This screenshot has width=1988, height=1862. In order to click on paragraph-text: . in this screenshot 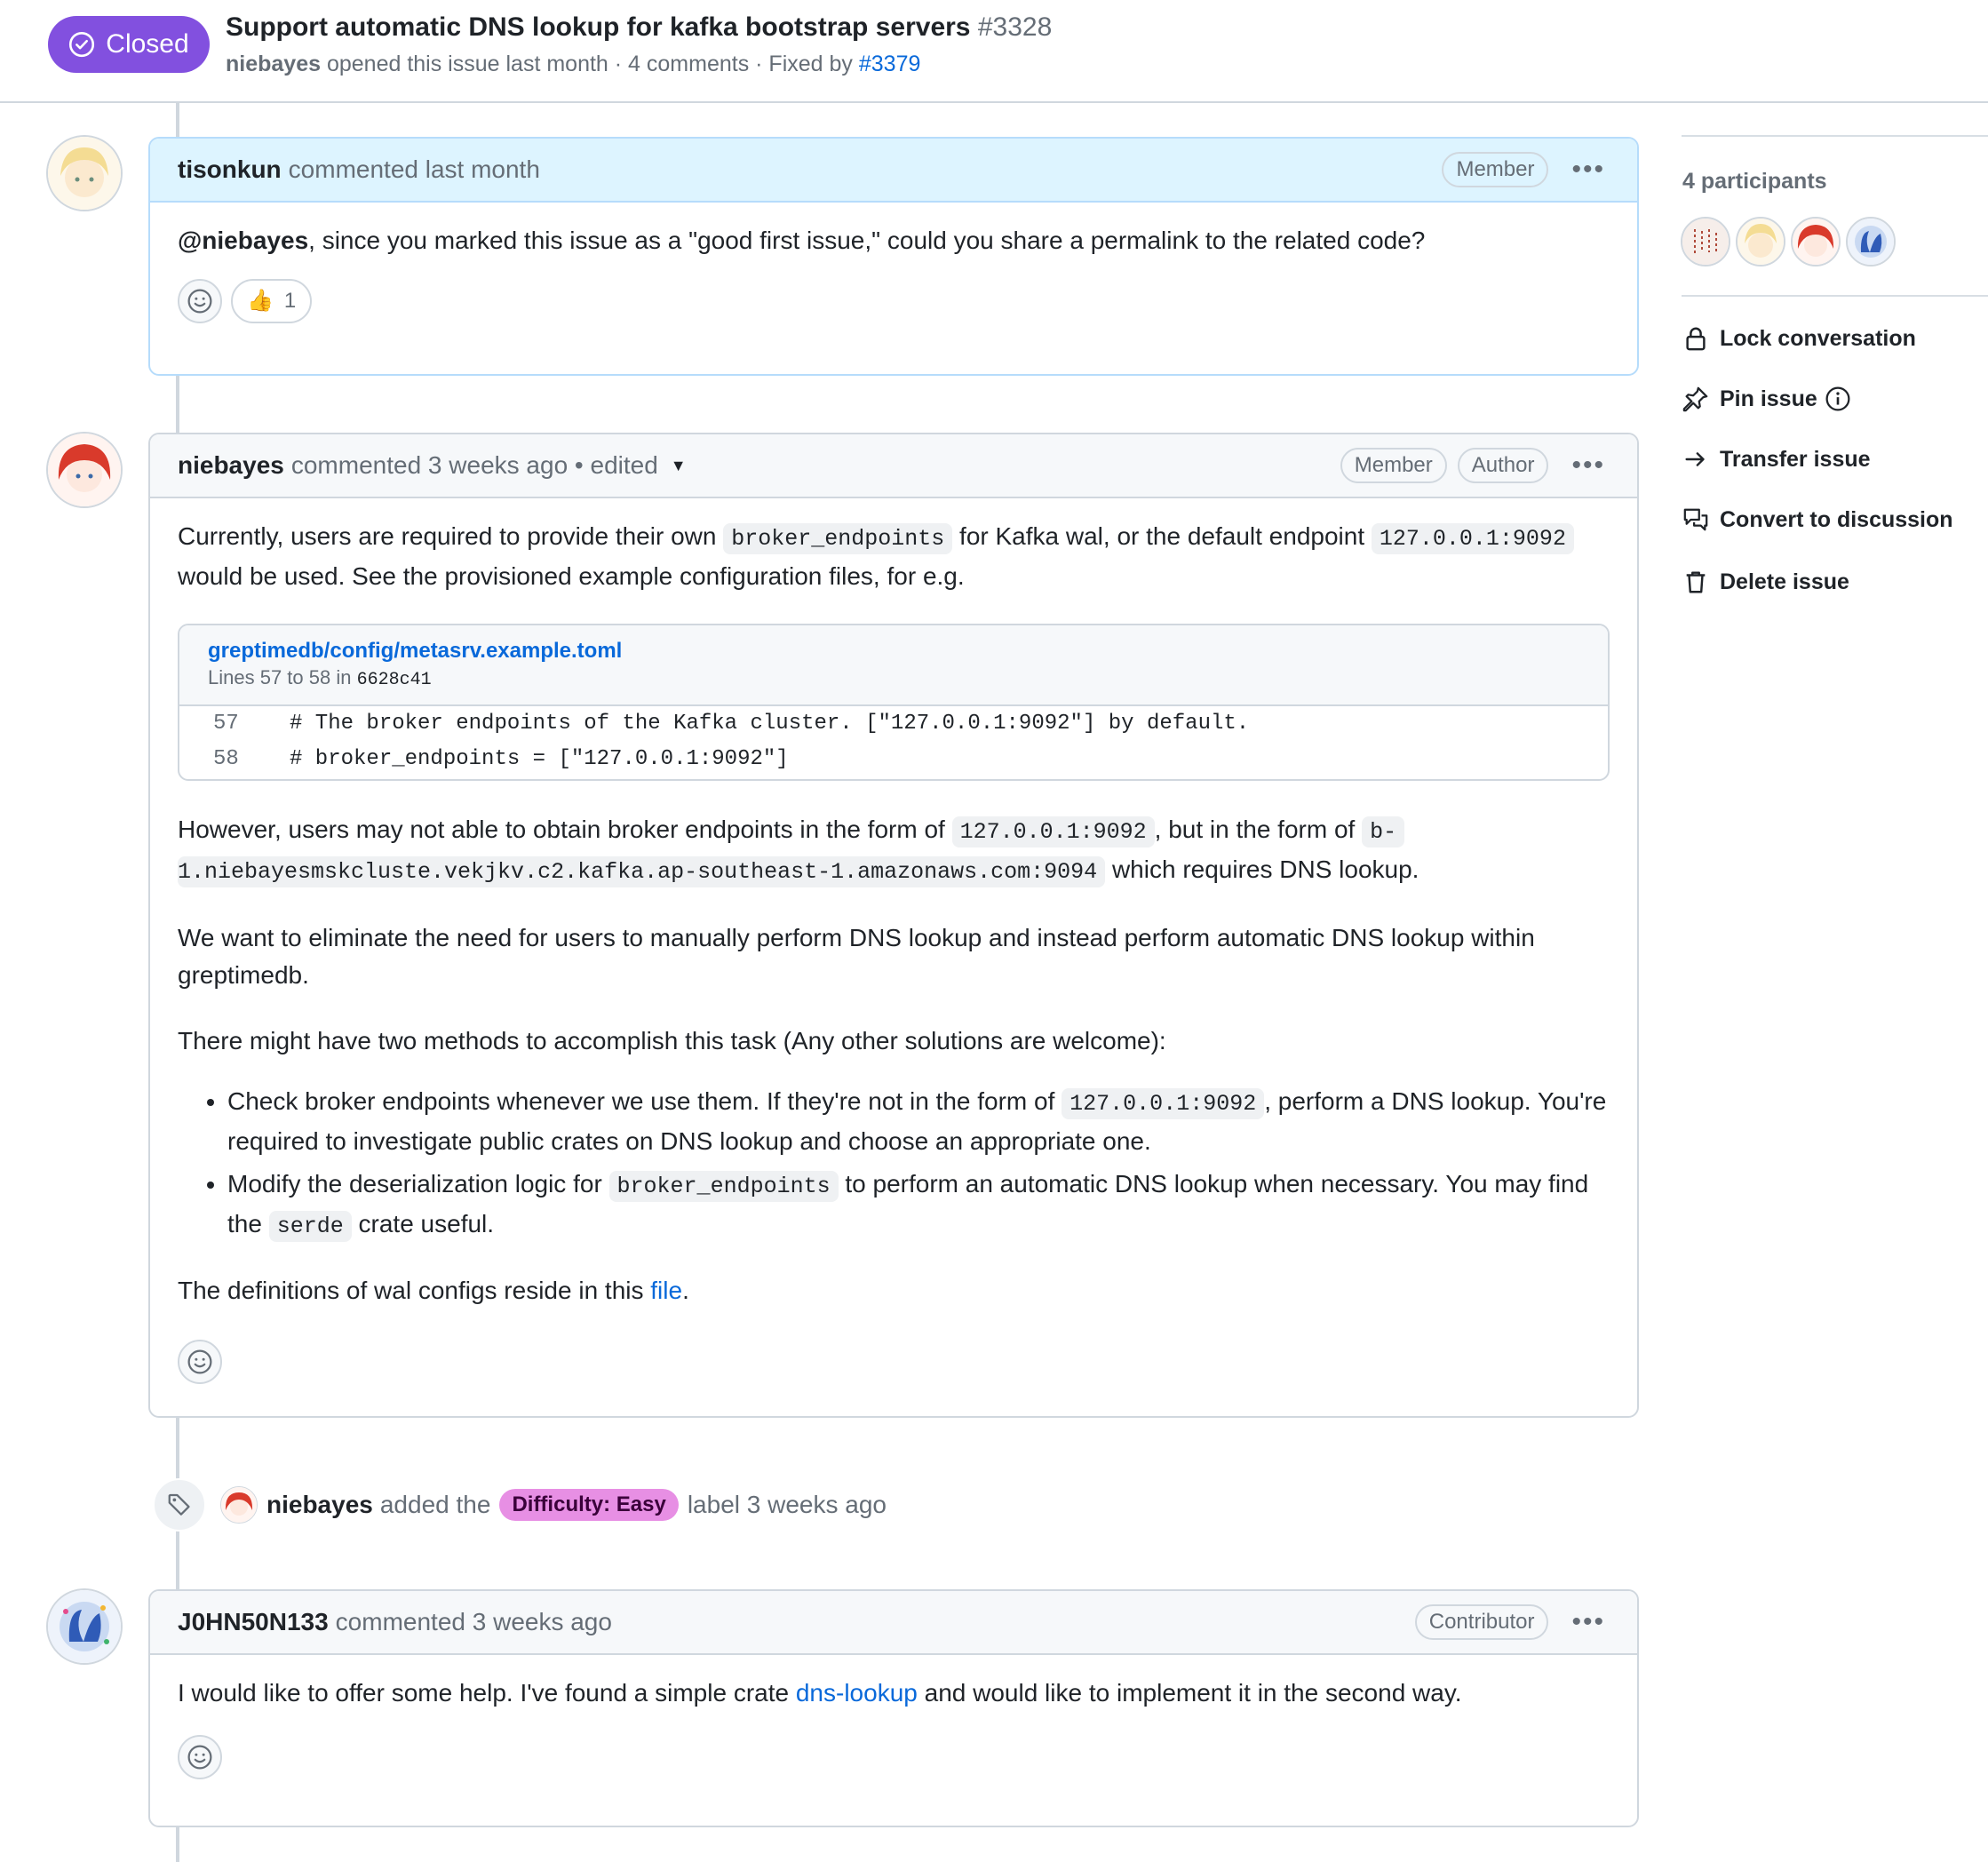, I will do `click(685, 1290)`.